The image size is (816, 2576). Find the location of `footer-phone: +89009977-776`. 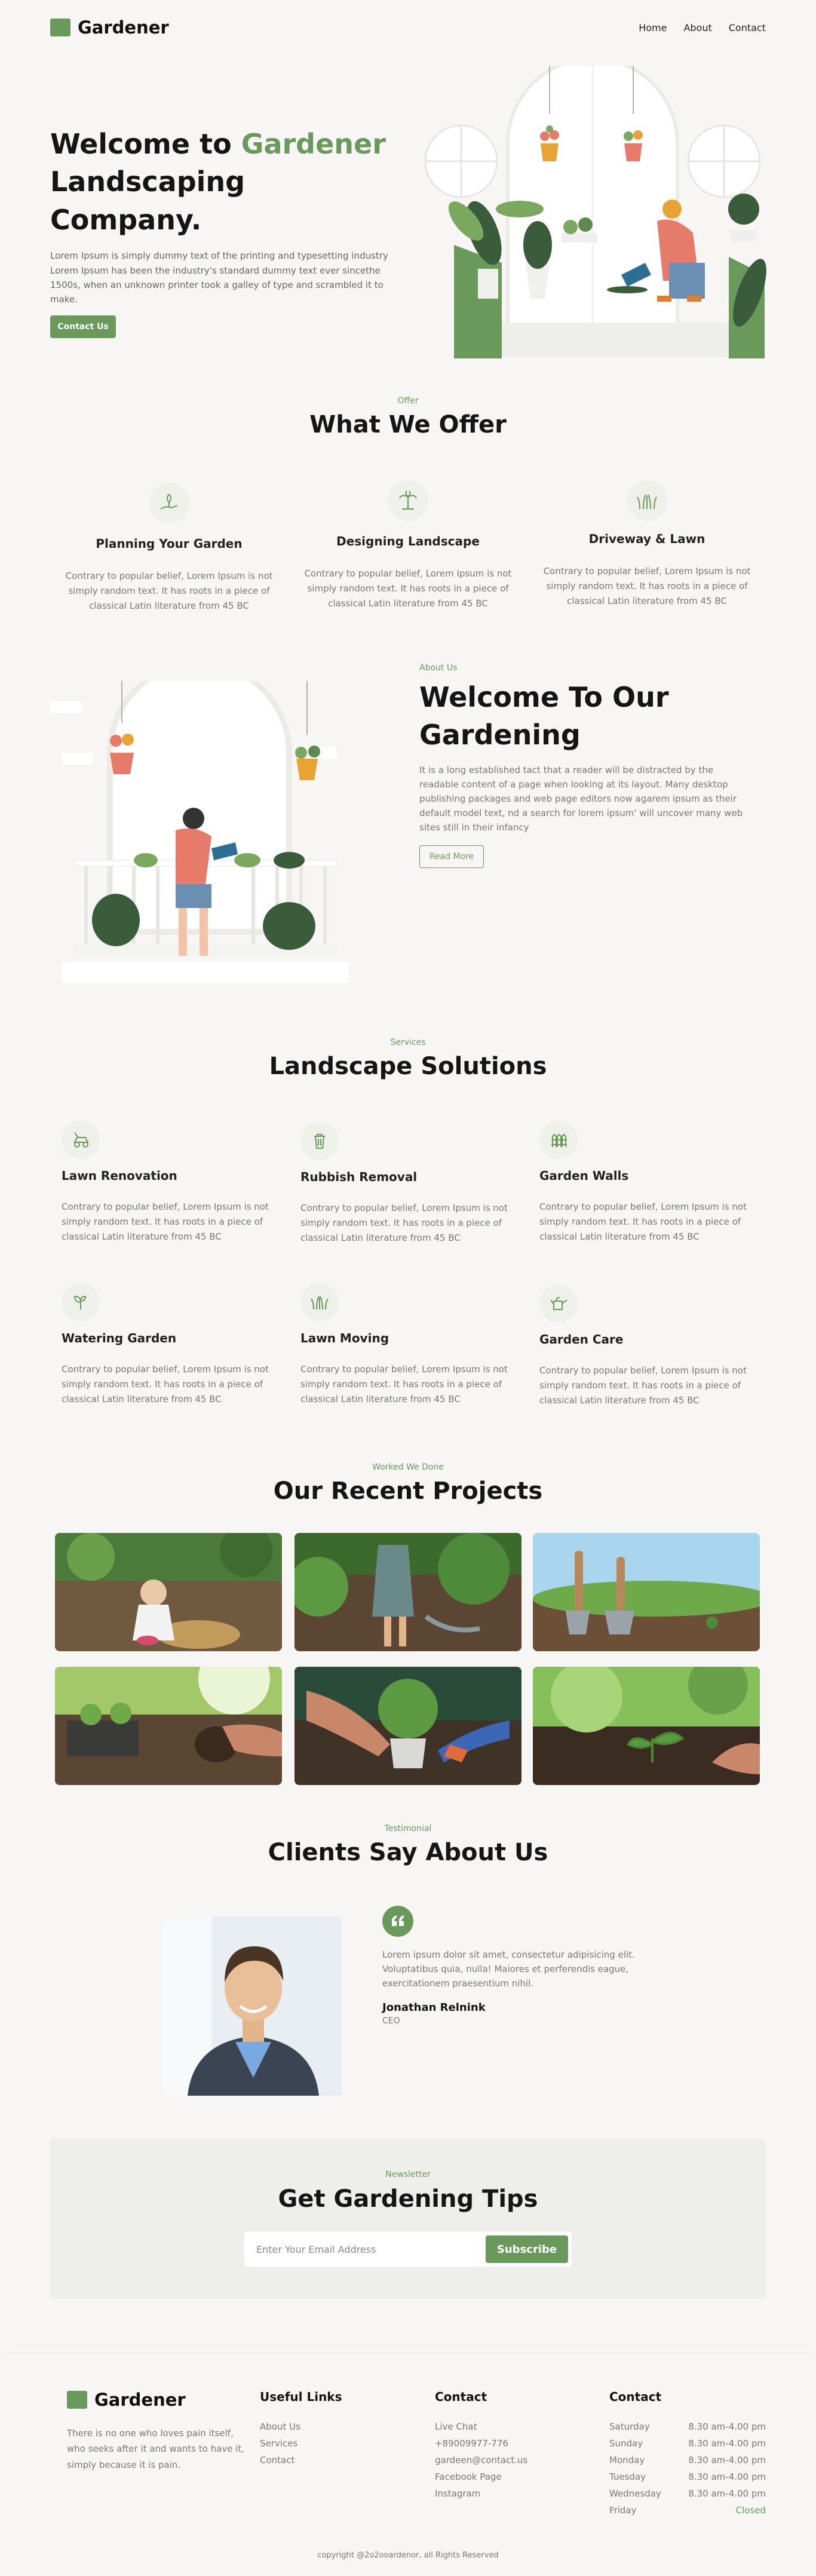

footer-phone: +89009977-776 is located at coordinates (481, 2443).